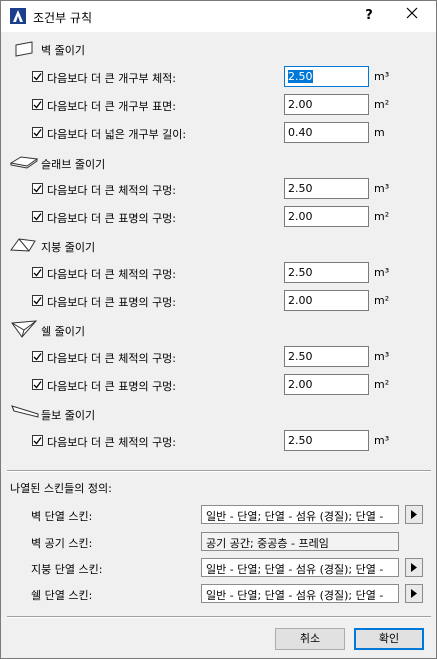 This screenshot has width=437, height=659. What do you see at coordinates (25, 50) in the screenshot?
I see `wall-icon` at bounding box center [25, 50].